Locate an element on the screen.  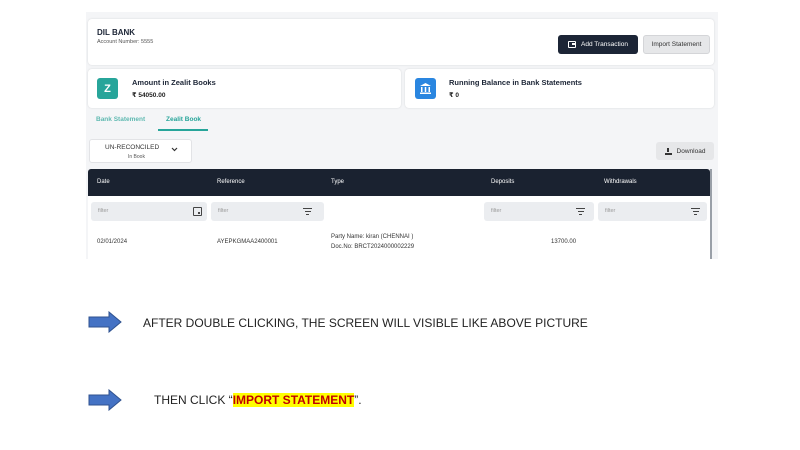
account-number: Account Number: 5555 is located at coordinates (125, 42).